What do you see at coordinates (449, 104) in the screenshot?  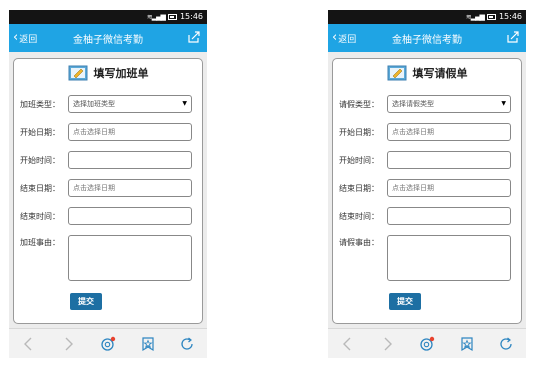 I see `leave-type-select: 选择请假类型 ▼` at bounding box center [449, 104].